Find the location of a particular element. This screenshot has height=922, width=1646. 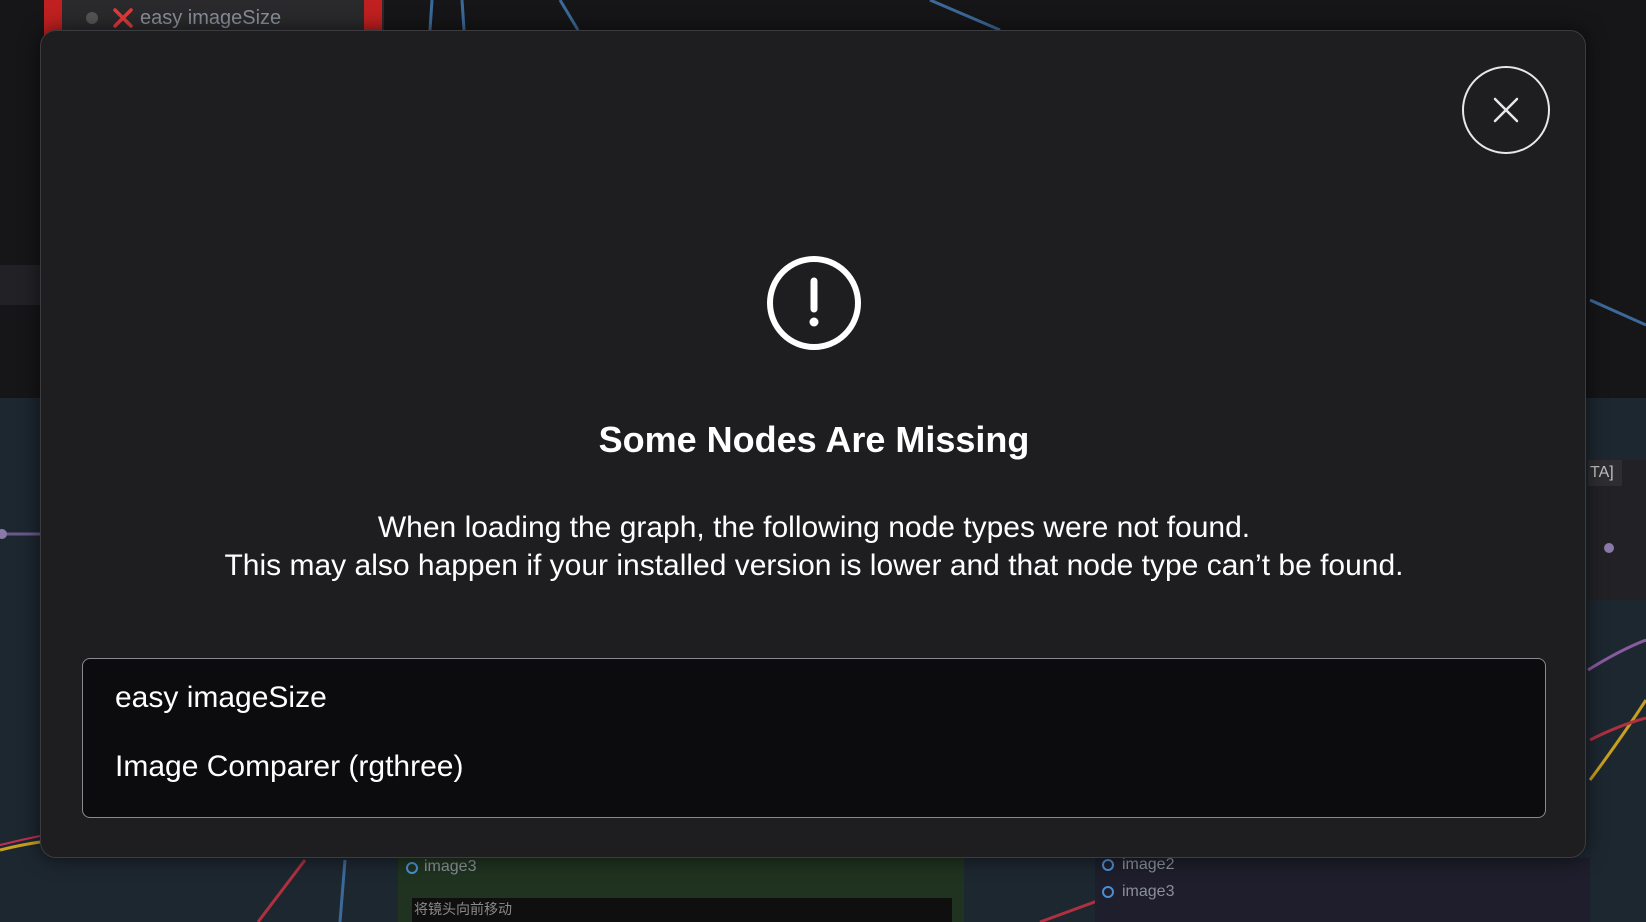

background-partial-label: TA] is located at coordinates (1602, 472).